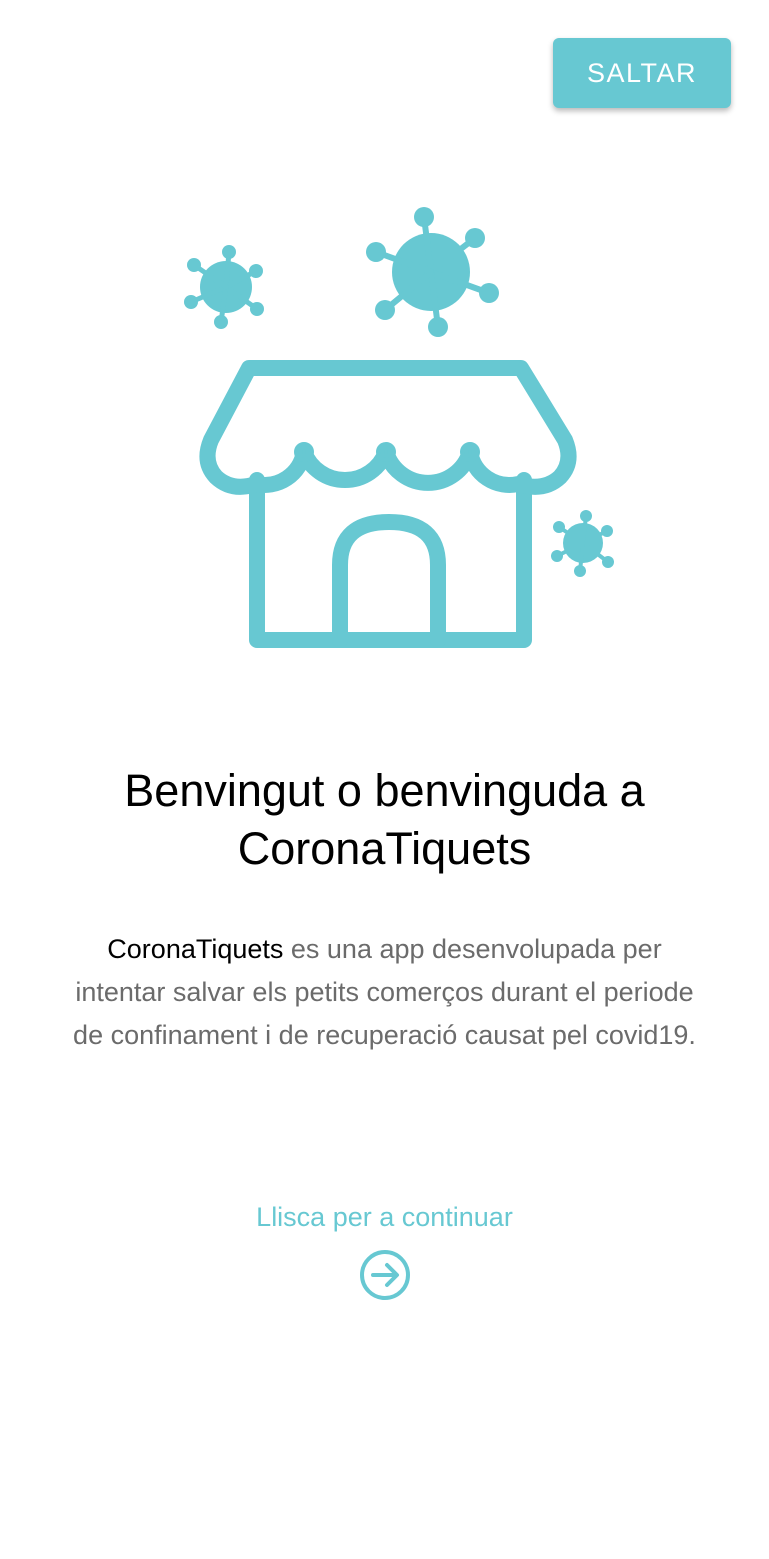 The height and width of the screenshot is (1559, 769). Describe the element at coordinates (388, 504) in the screenshot. I see `shop-icon` at that location.